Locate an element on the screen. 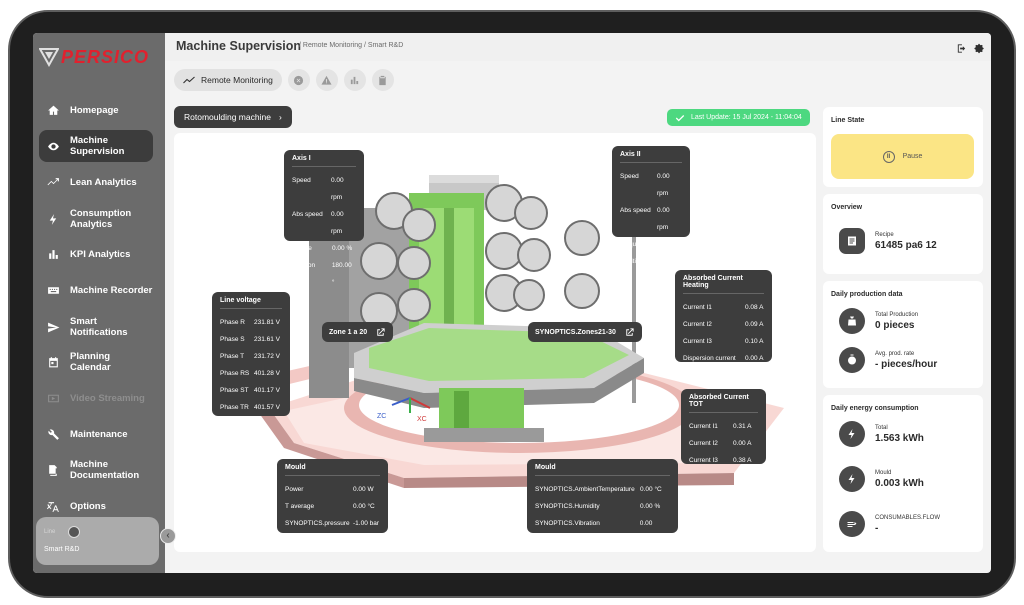  flow-icon is located at coordinates (852, 524).